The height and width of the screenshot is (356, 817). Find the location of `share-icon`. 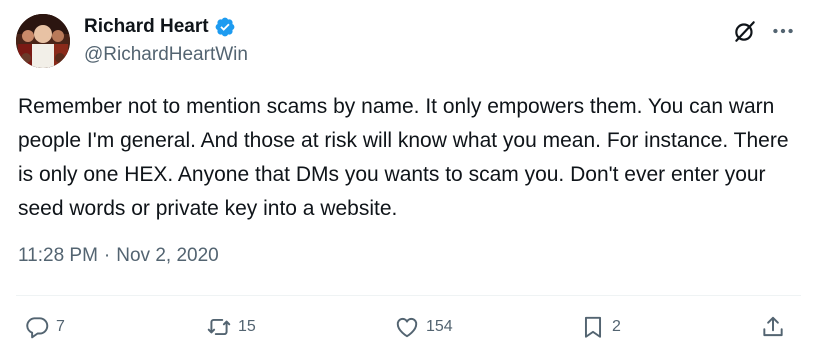

share-icon is located at coordinates (773, 326).